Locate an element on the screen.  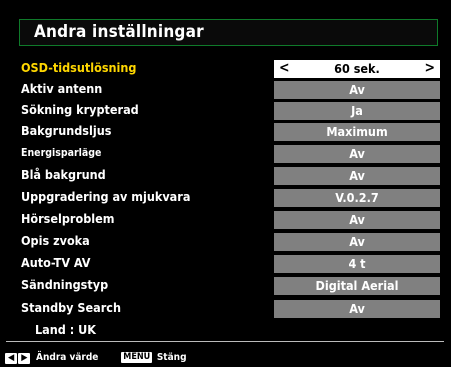
setting-row-power-save: Energisparläge Av is located at coordinates (225, 154).